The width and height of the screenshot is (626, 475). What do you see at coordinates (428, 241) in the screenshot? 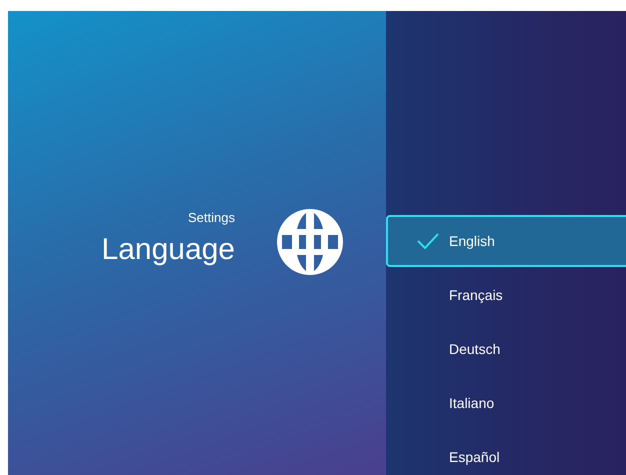
I see `checkmark-icon` at bounding box center [428, 241].